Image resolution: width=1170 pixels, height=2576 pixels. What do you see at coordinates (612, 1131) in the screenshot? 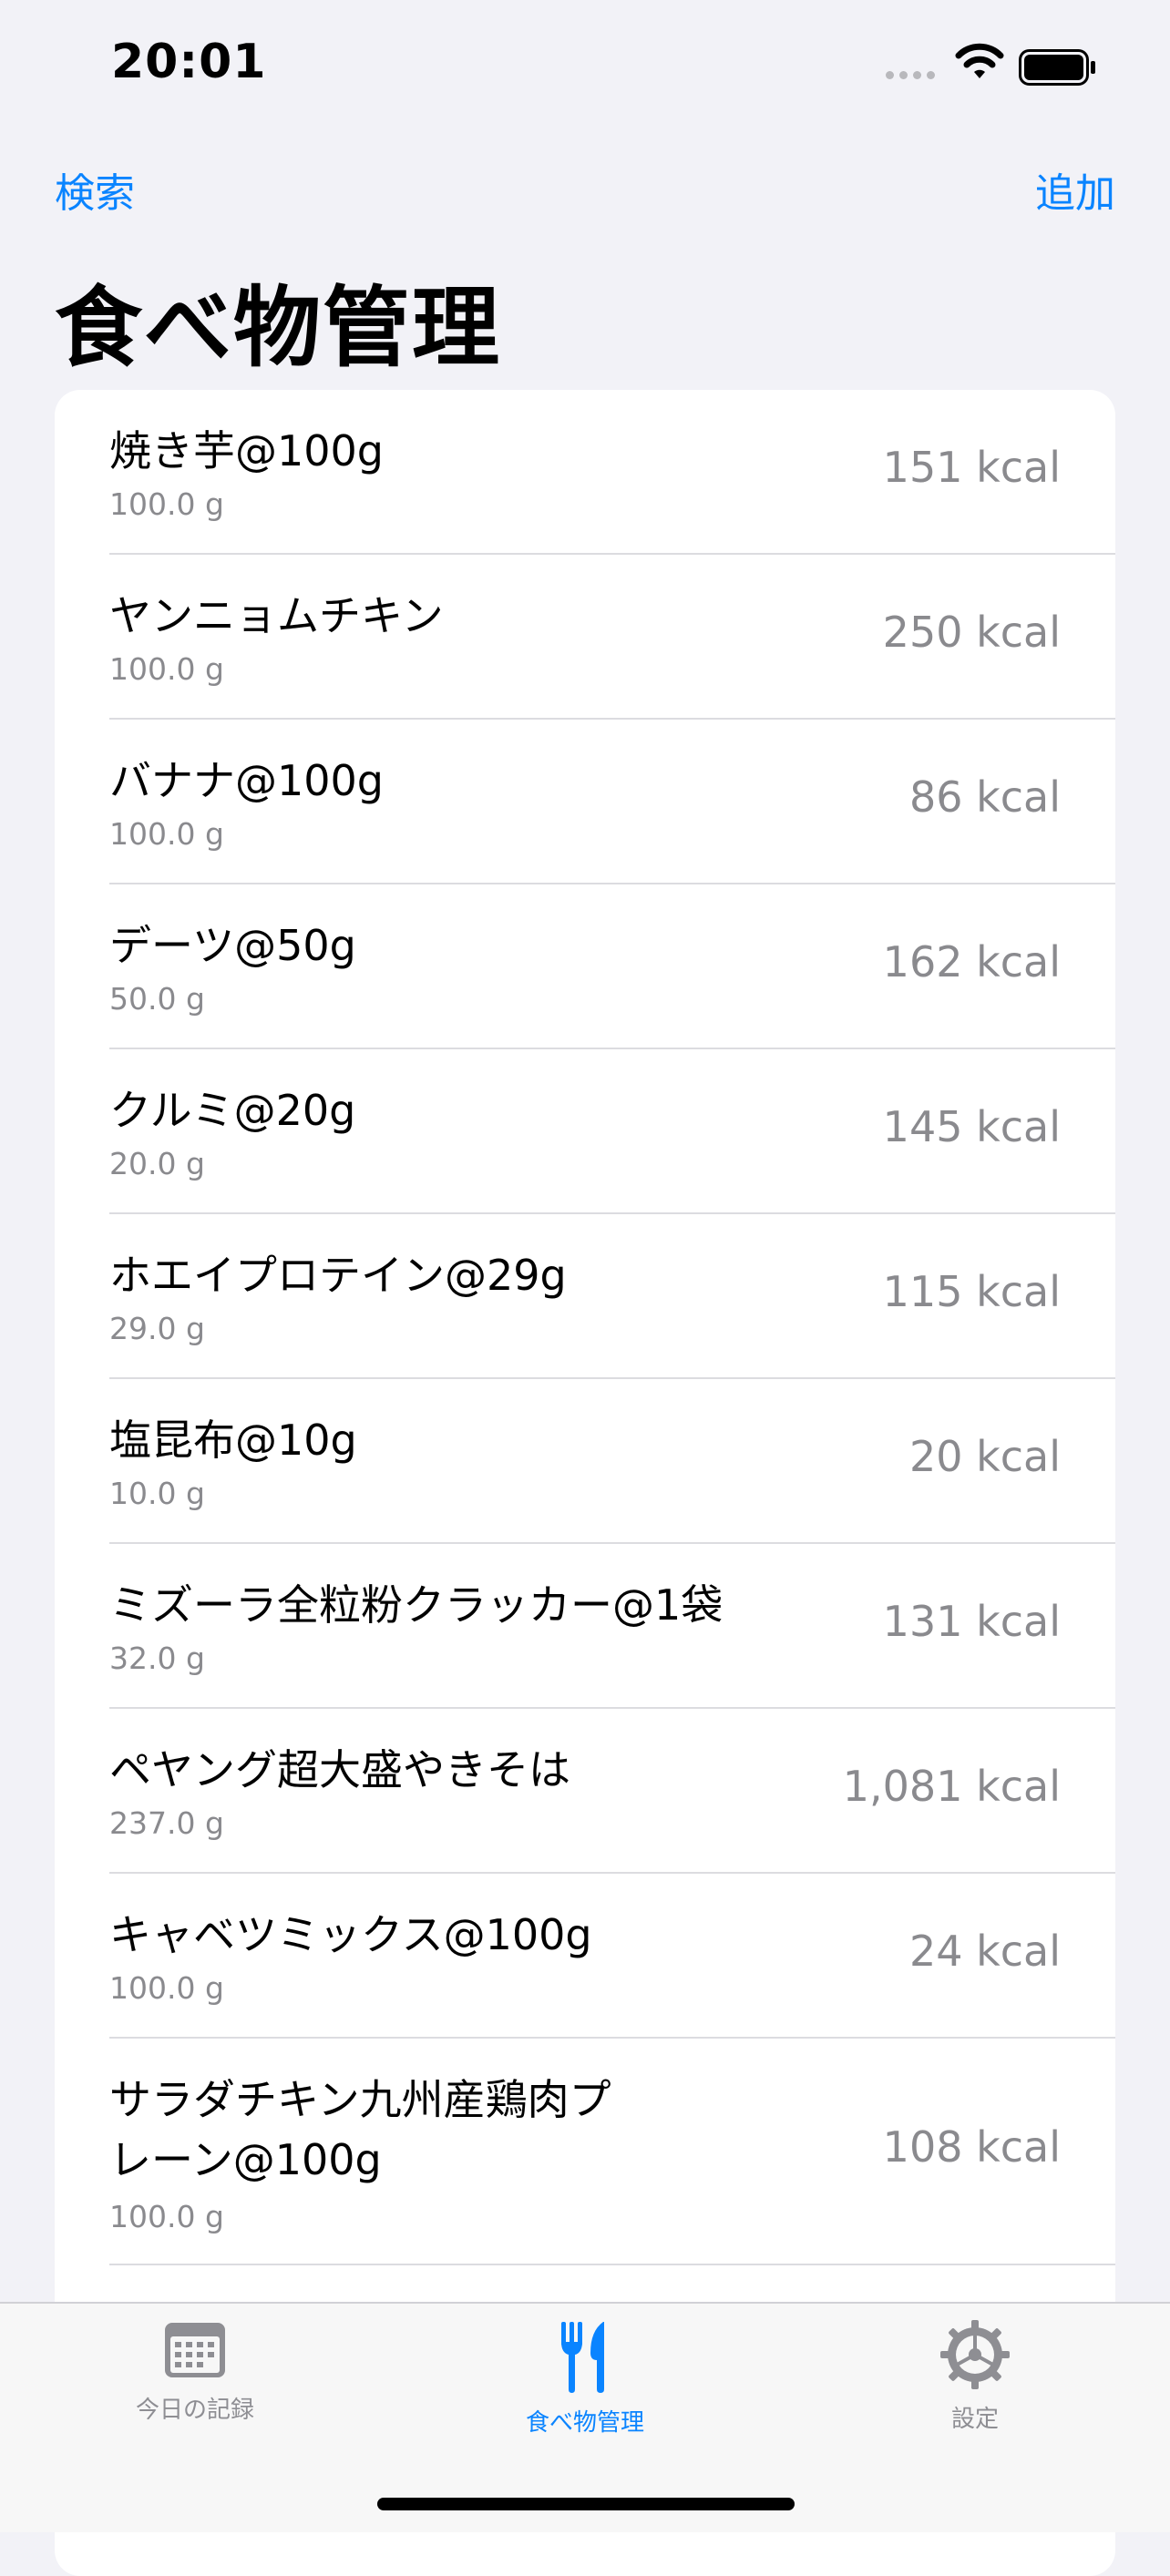
I see `list-item: クルミ@20g 20.0 g 145 kcal` at bounding box center [612, 1131].